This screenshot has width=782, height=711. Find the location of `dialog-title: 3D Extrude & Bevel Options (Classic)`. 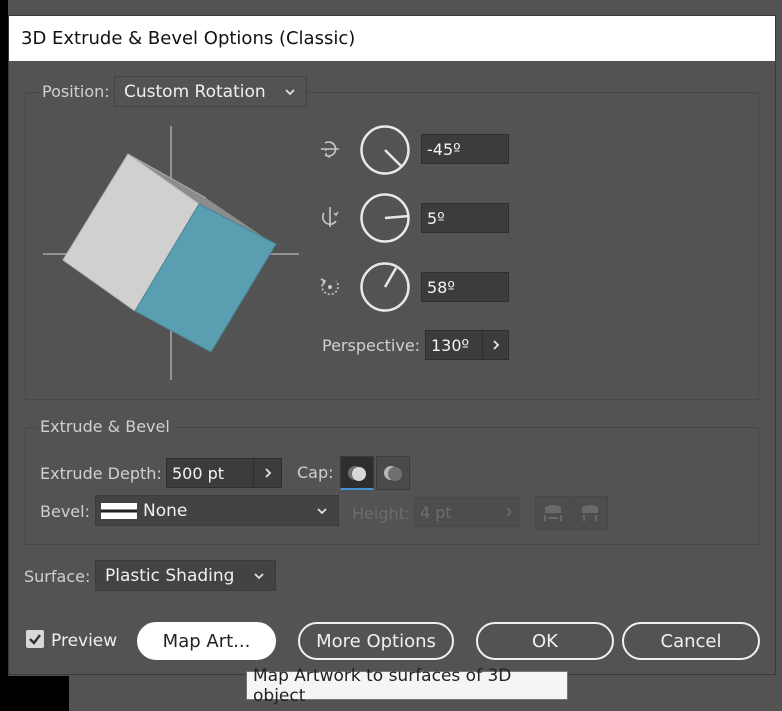

dialog-title: 3D Extrude & Bevel Options (Classic) is located at coordinates (392, 38).